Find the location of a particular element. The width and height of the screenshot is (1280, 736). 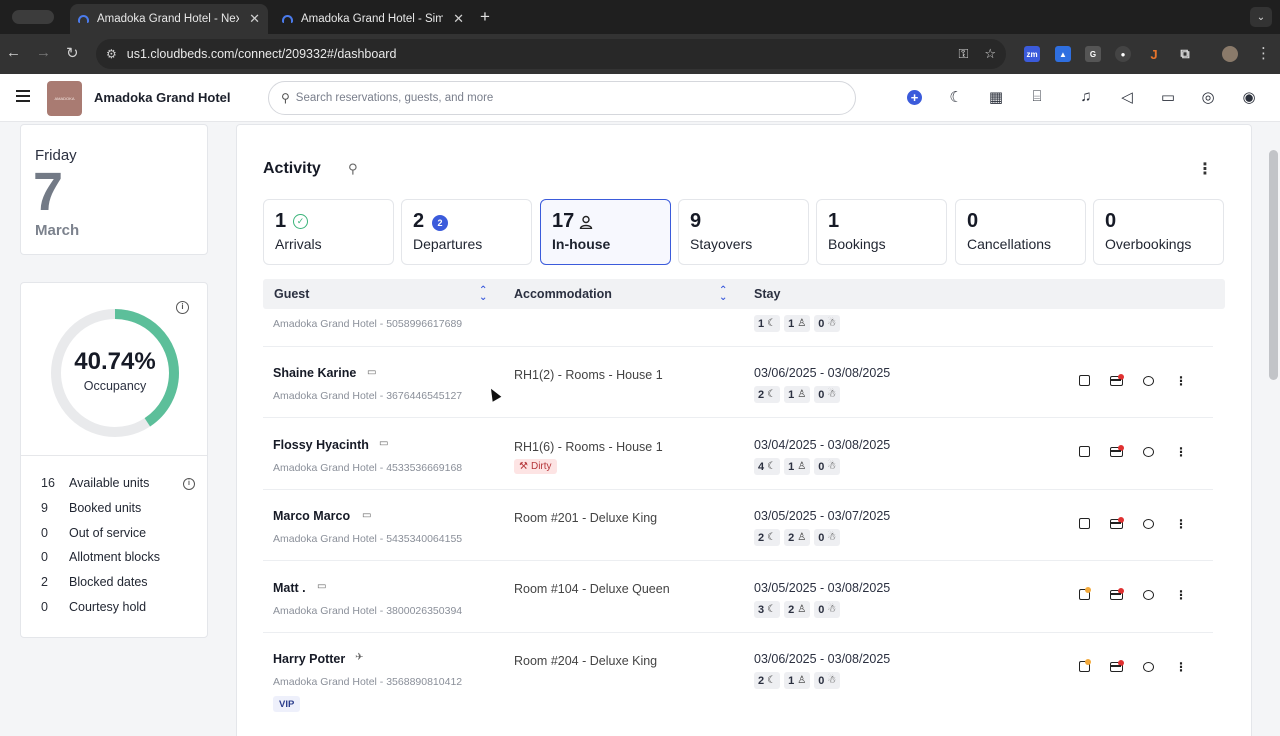

hotel-name: Amadoka Grand Hotel is located at coordinates (162, 97).